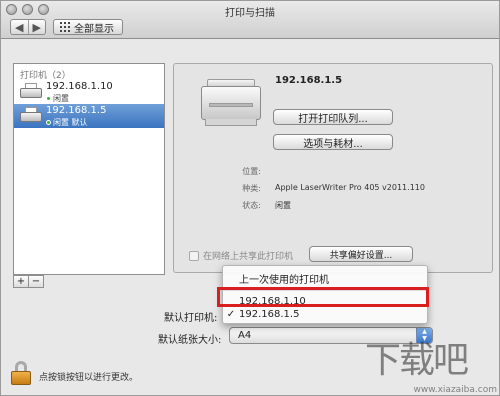 The height and width of the screenshot is (396, 500). What do you see at coordinates (194, 255) in the screenshot?
I see `share-printer-checkbox` at bounding box center [194, 255].